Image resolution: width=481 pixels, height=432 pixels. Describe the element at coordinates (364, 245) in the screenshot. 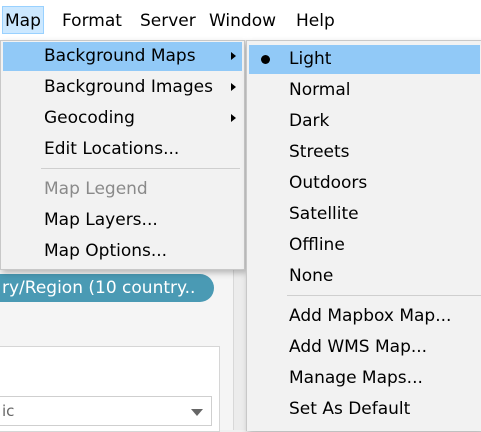

I see `submenu-item-offline: Offline` at that location.